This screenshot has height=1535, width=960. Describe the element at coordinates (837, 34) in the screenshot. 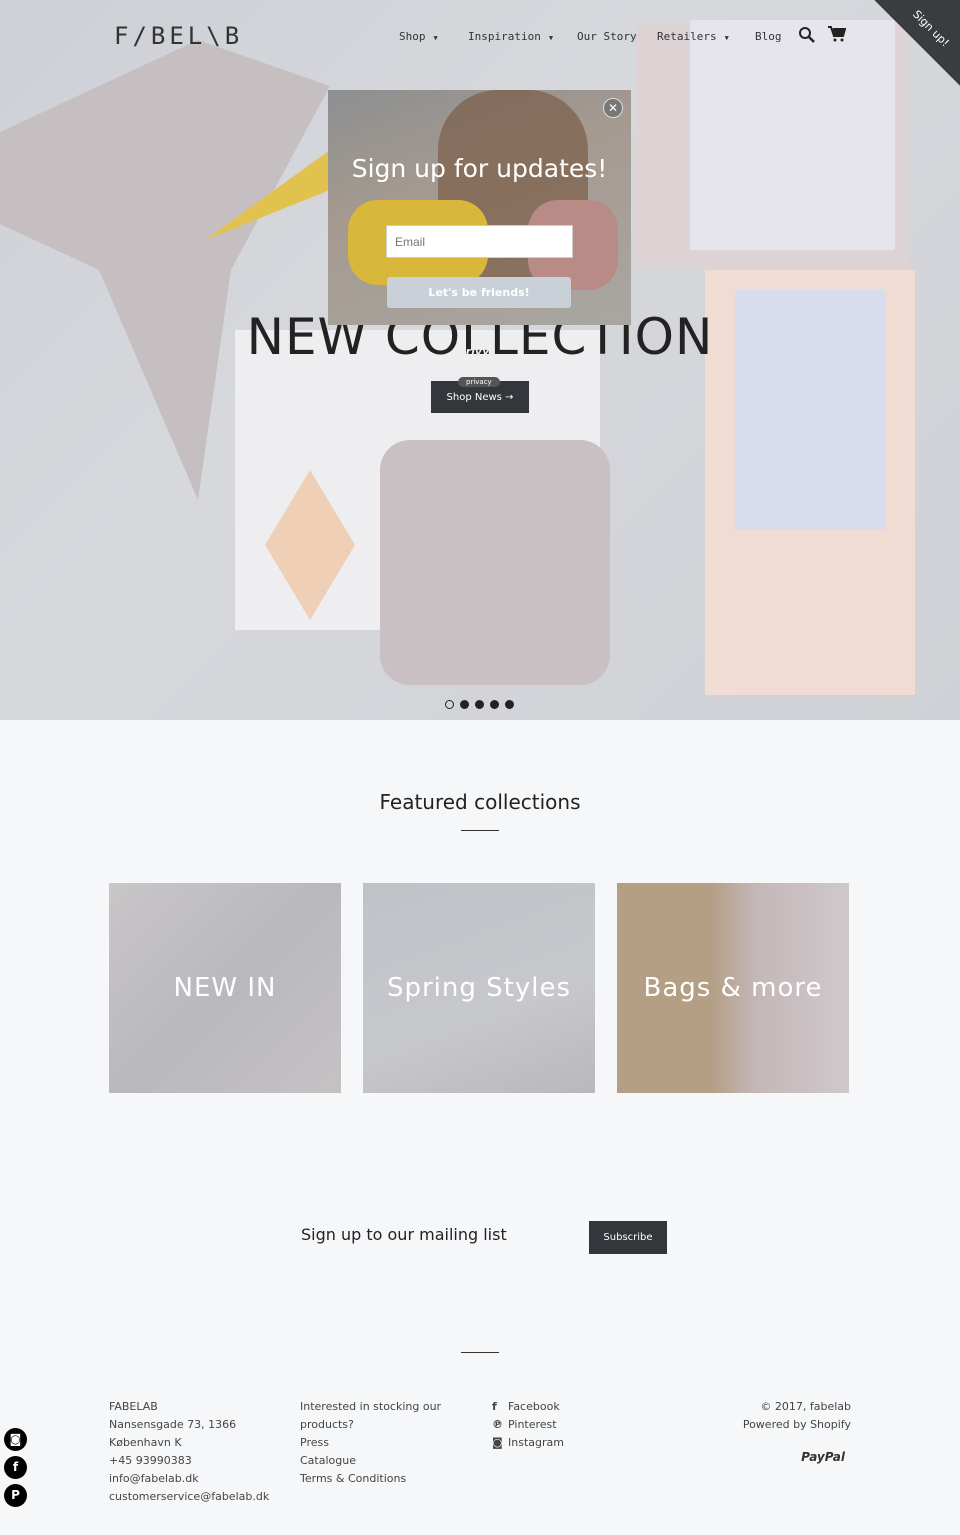

I see `cart-icon` at that location.